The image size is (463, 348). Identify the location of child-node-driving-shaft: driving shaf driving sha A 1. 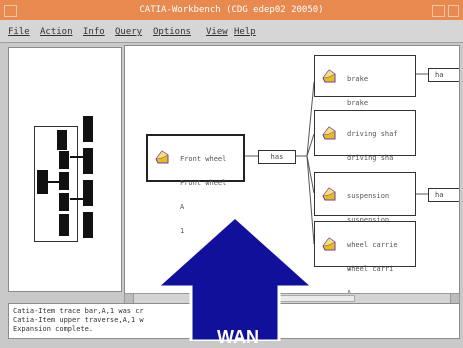
(365, 160).